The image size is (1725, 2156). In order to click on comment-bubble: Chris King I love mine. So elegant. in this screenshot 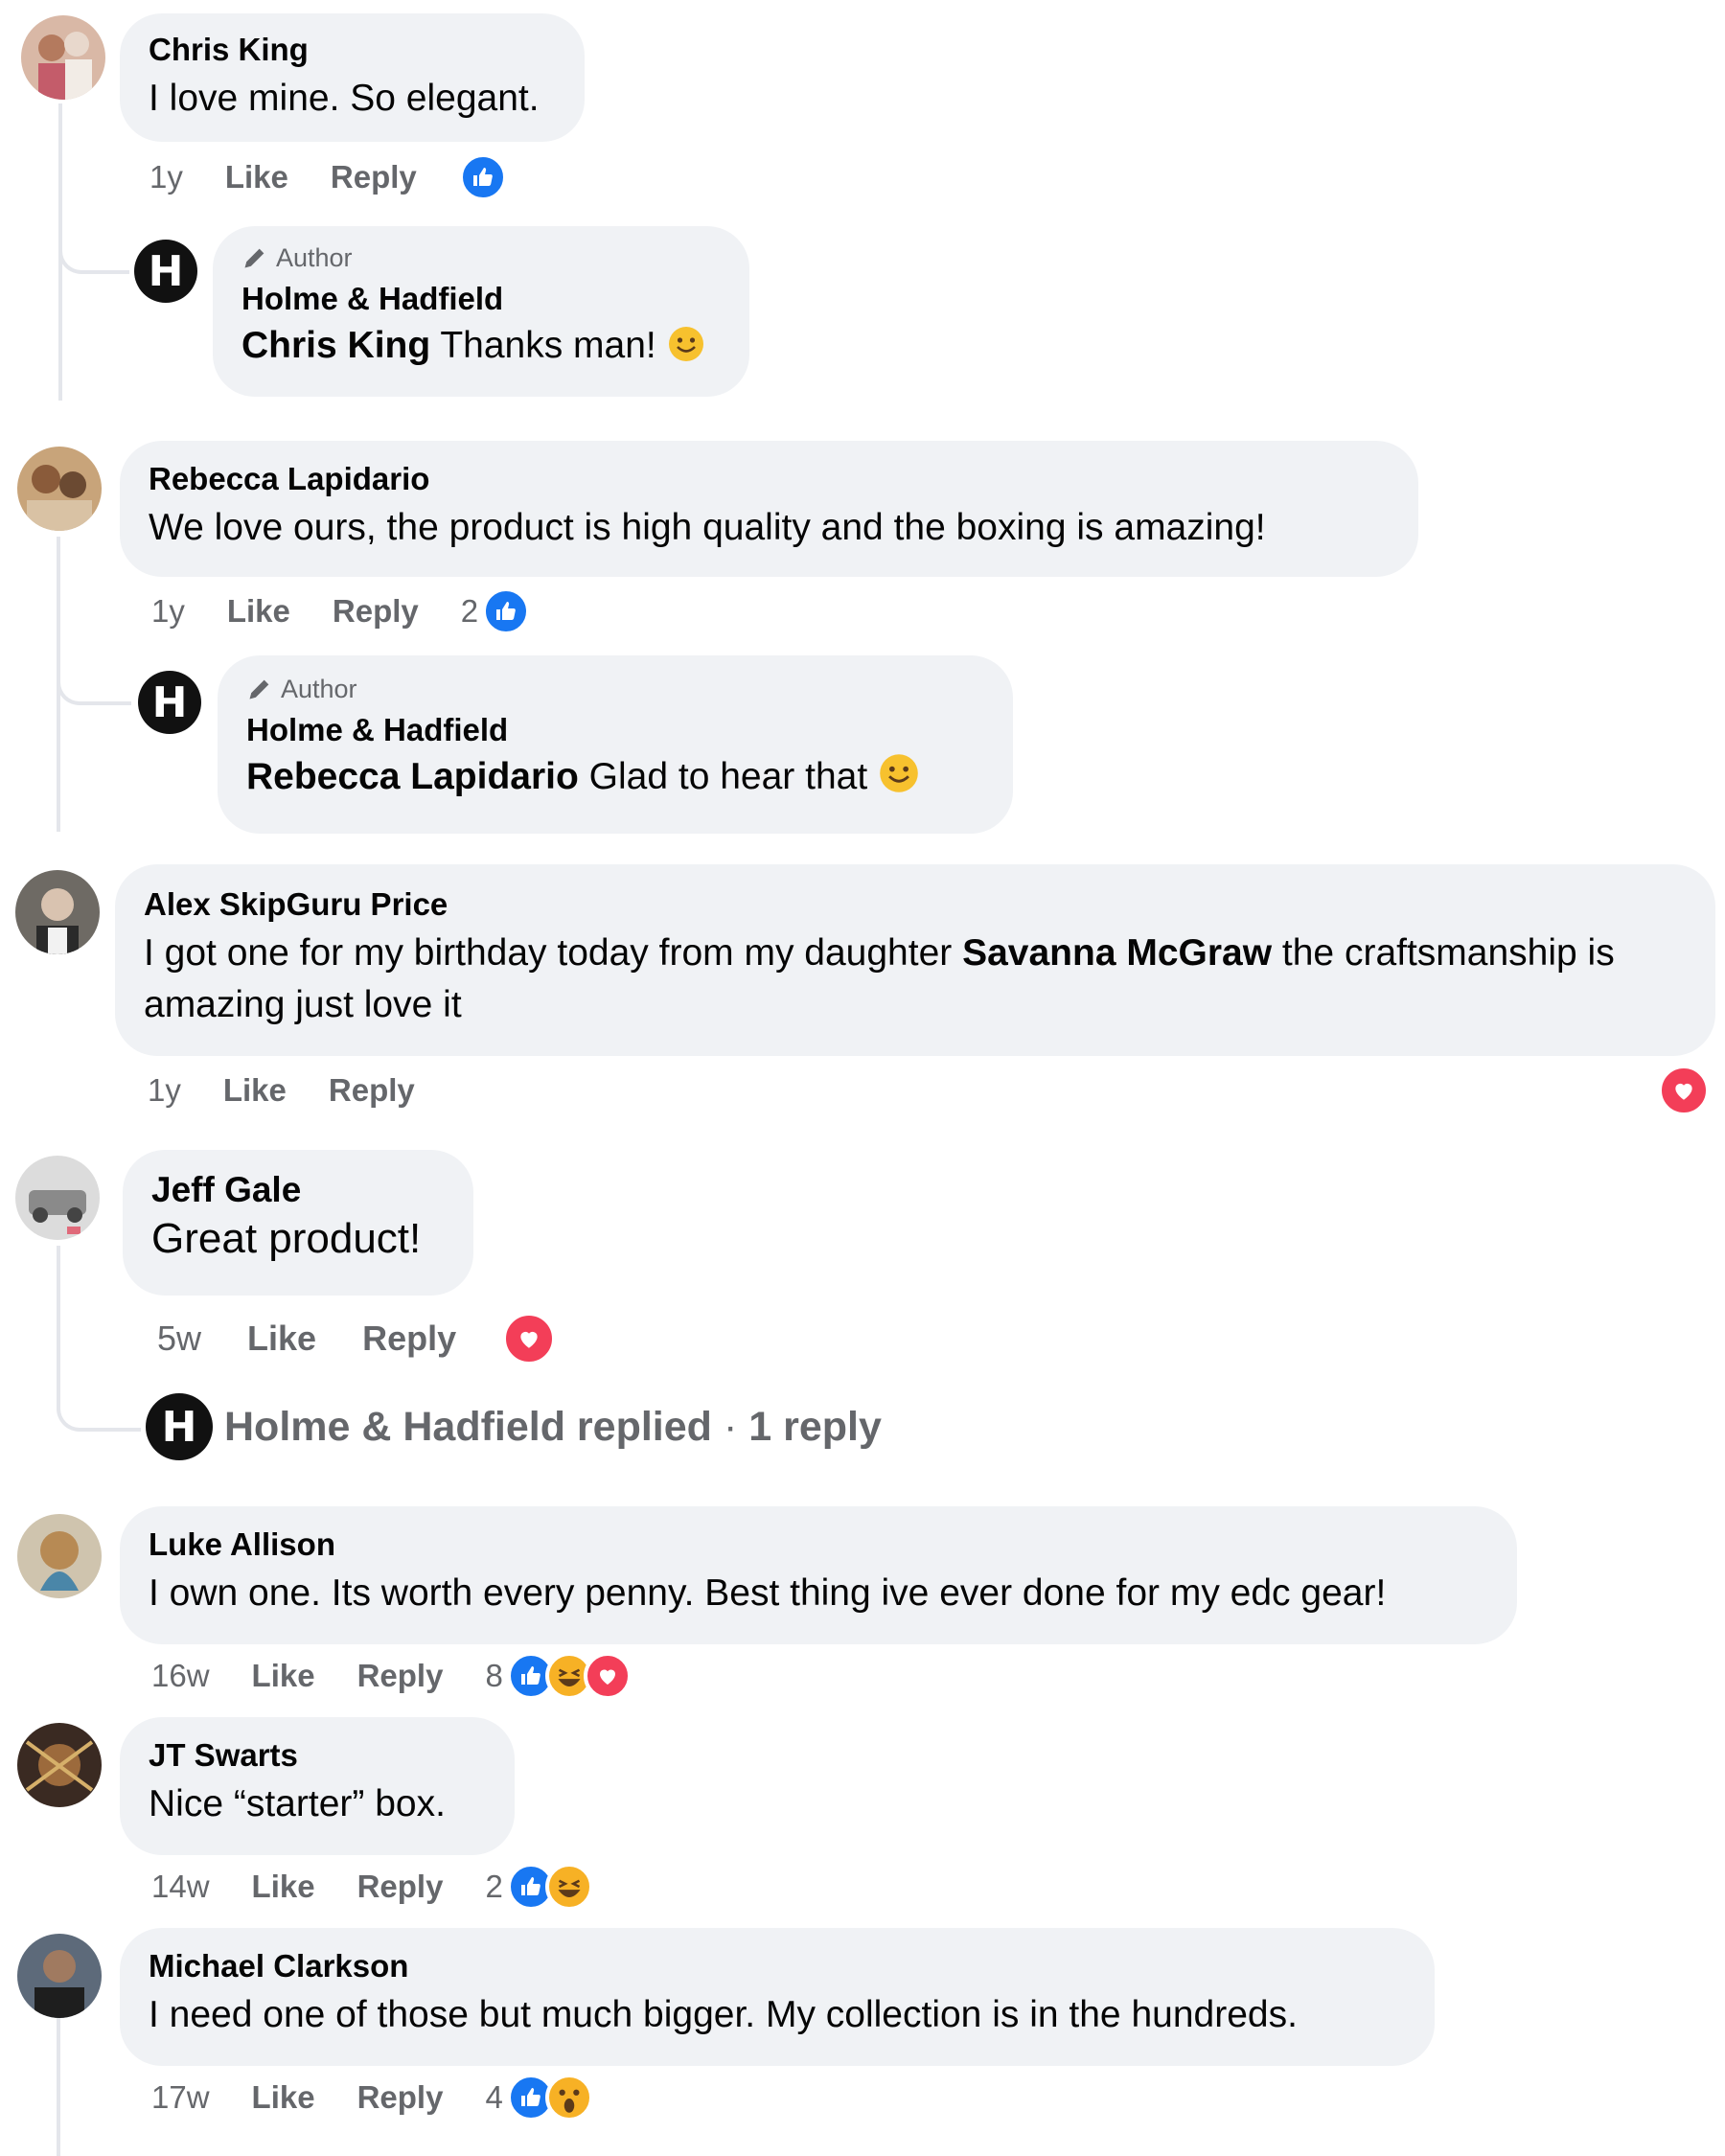, I will do `click(352, 77)`.